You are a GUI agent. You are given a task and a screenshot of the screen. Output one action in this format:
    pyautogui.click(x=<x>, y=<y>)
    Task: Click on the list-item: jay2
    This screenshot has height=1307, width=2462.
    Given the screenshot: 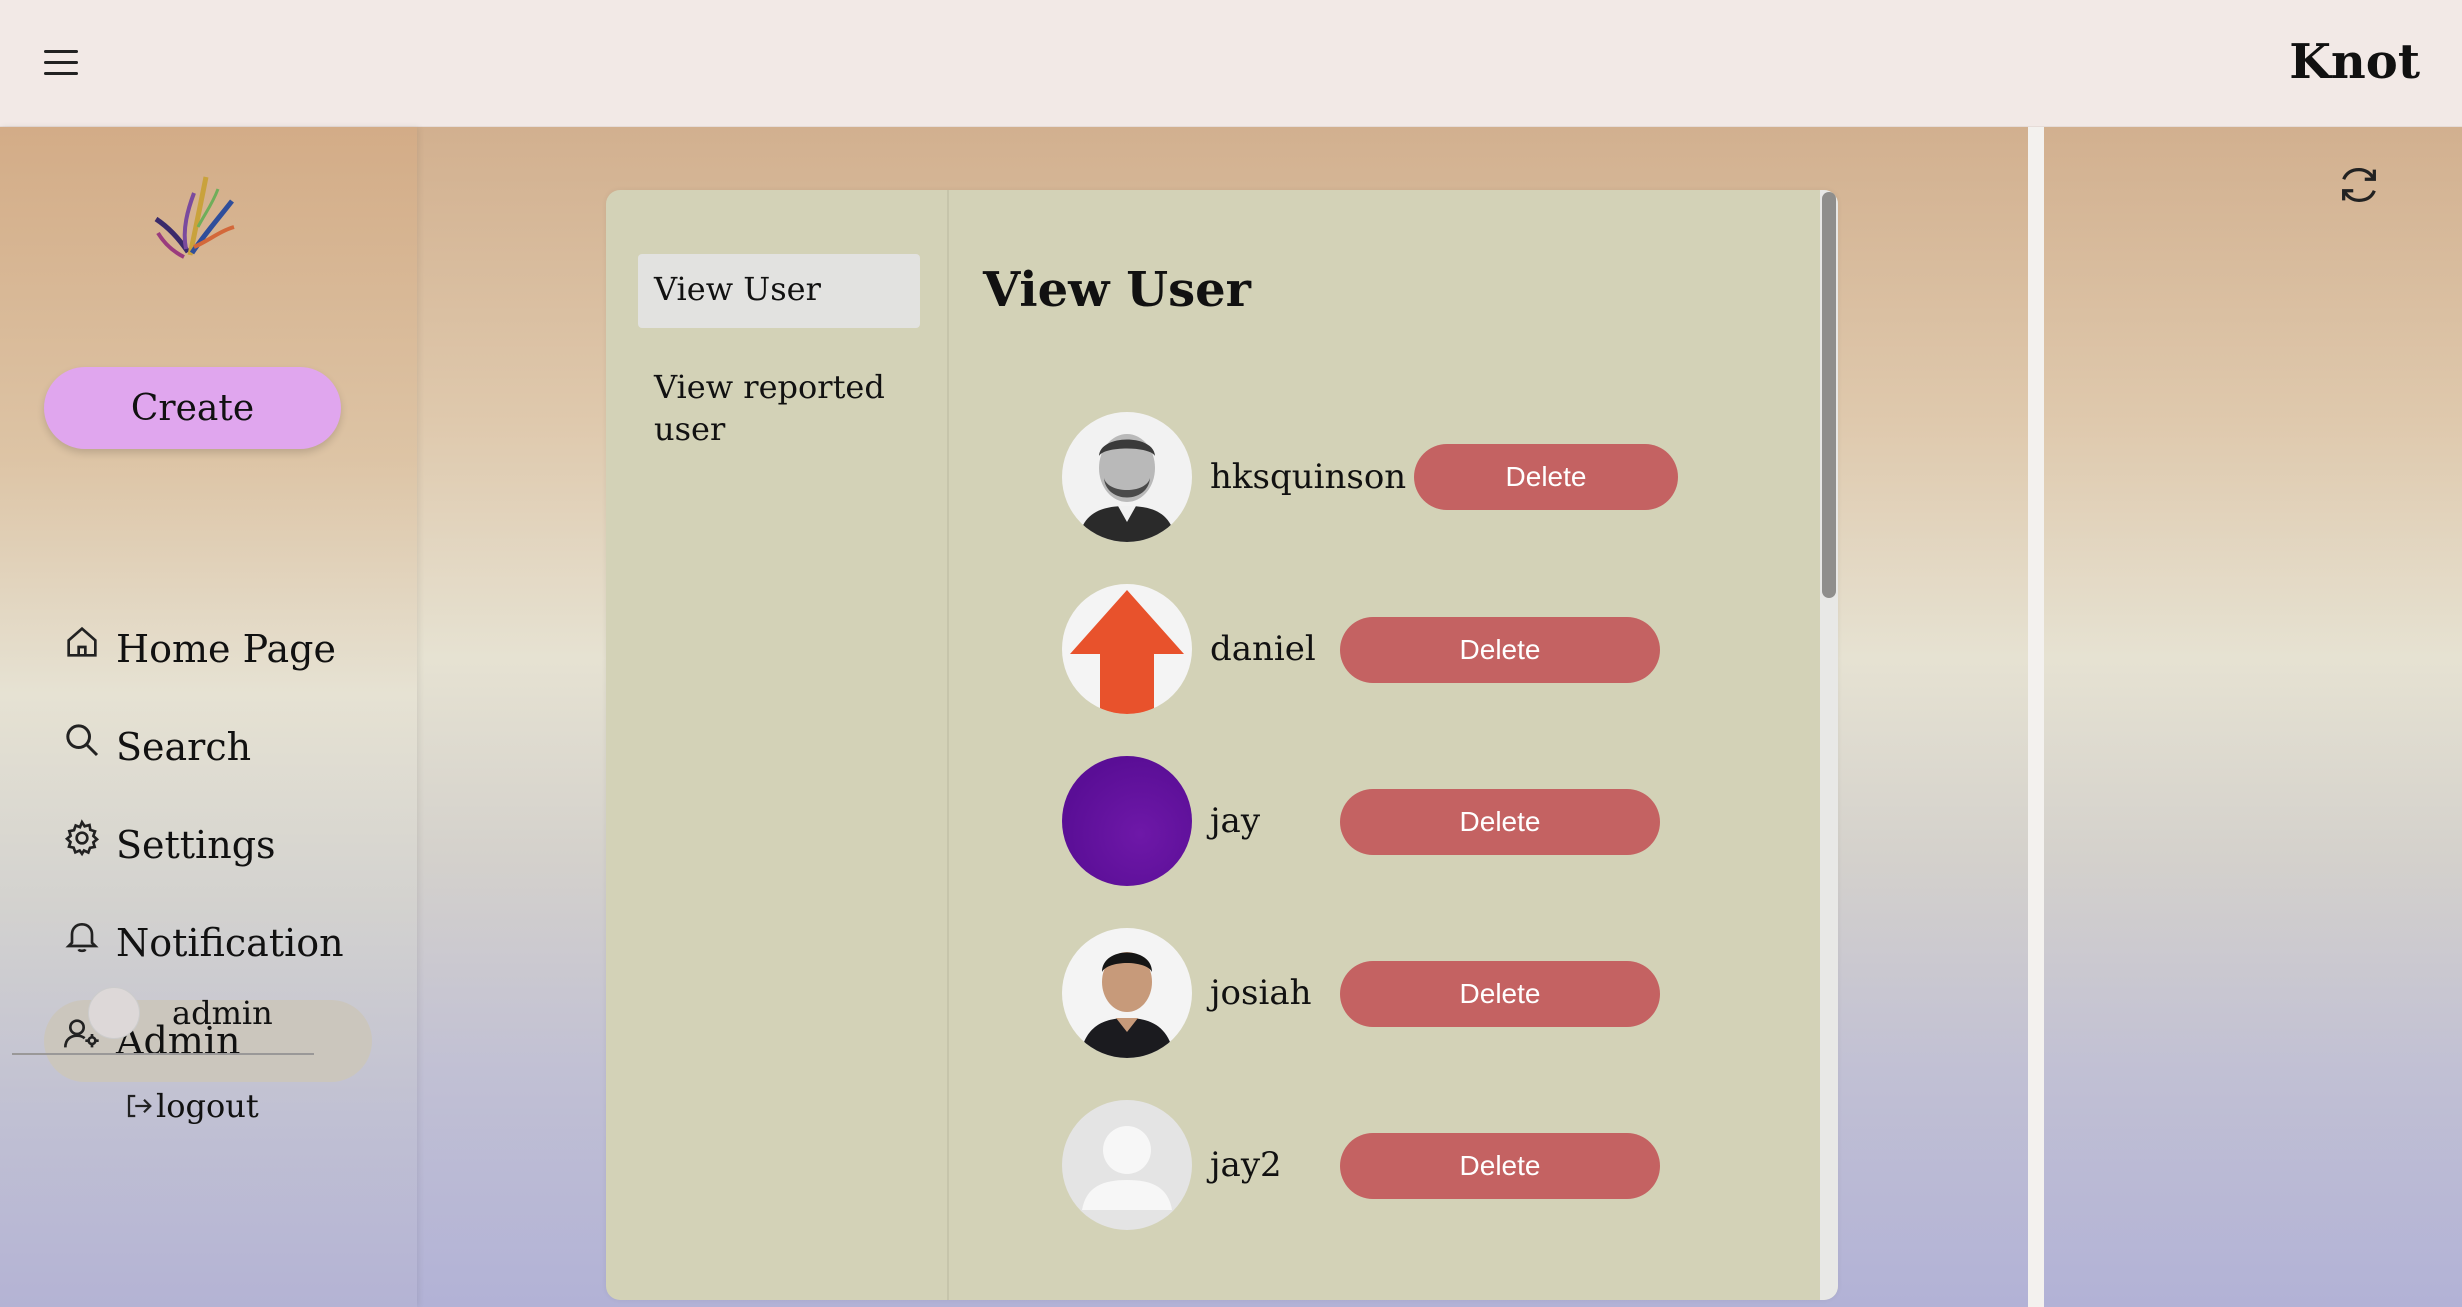 What is the action you would take?
    pyautogui.click(x=1172, y=1165)
    